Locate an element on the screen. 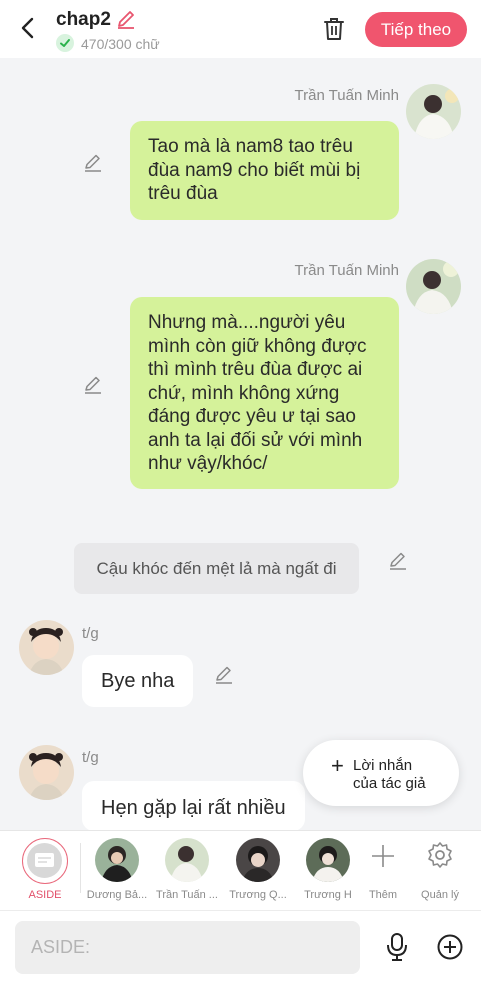 Image resolution: width=481 pixels, height=983 pixels. plus-icon is located at coordinates (383, 856).